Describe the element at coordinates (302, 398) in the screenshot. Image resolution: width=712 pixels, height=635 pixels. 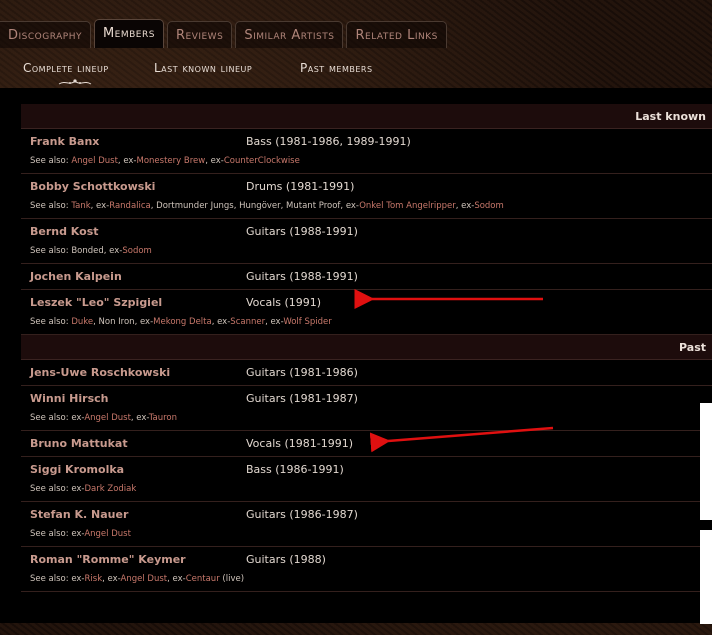
I see `member-role: Guitars (1981-1987)` at that location.